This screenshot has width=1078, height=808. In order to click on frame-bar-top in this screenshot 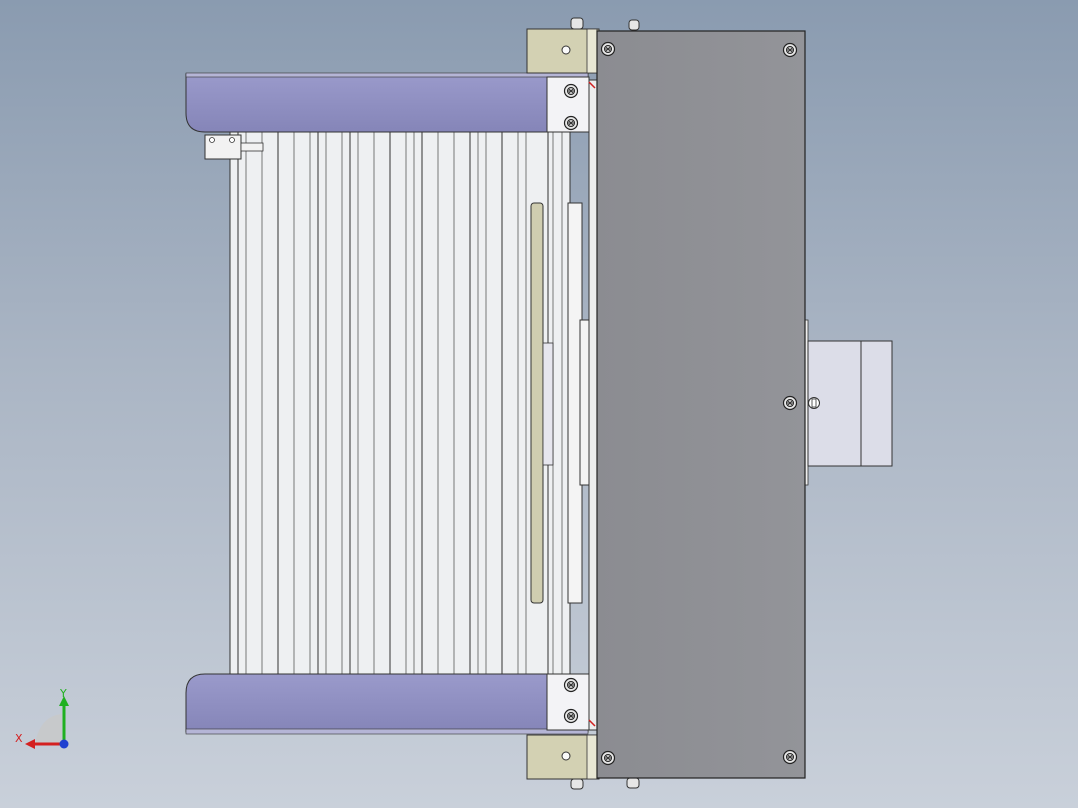, I will do `click(387, 102)`.